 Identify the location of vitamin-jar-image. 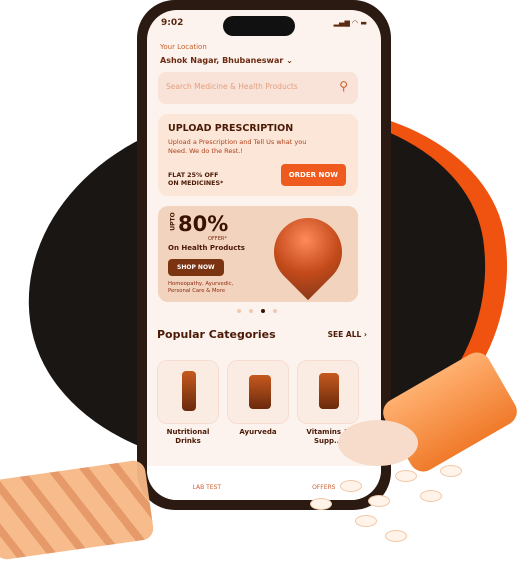
(329, 391).